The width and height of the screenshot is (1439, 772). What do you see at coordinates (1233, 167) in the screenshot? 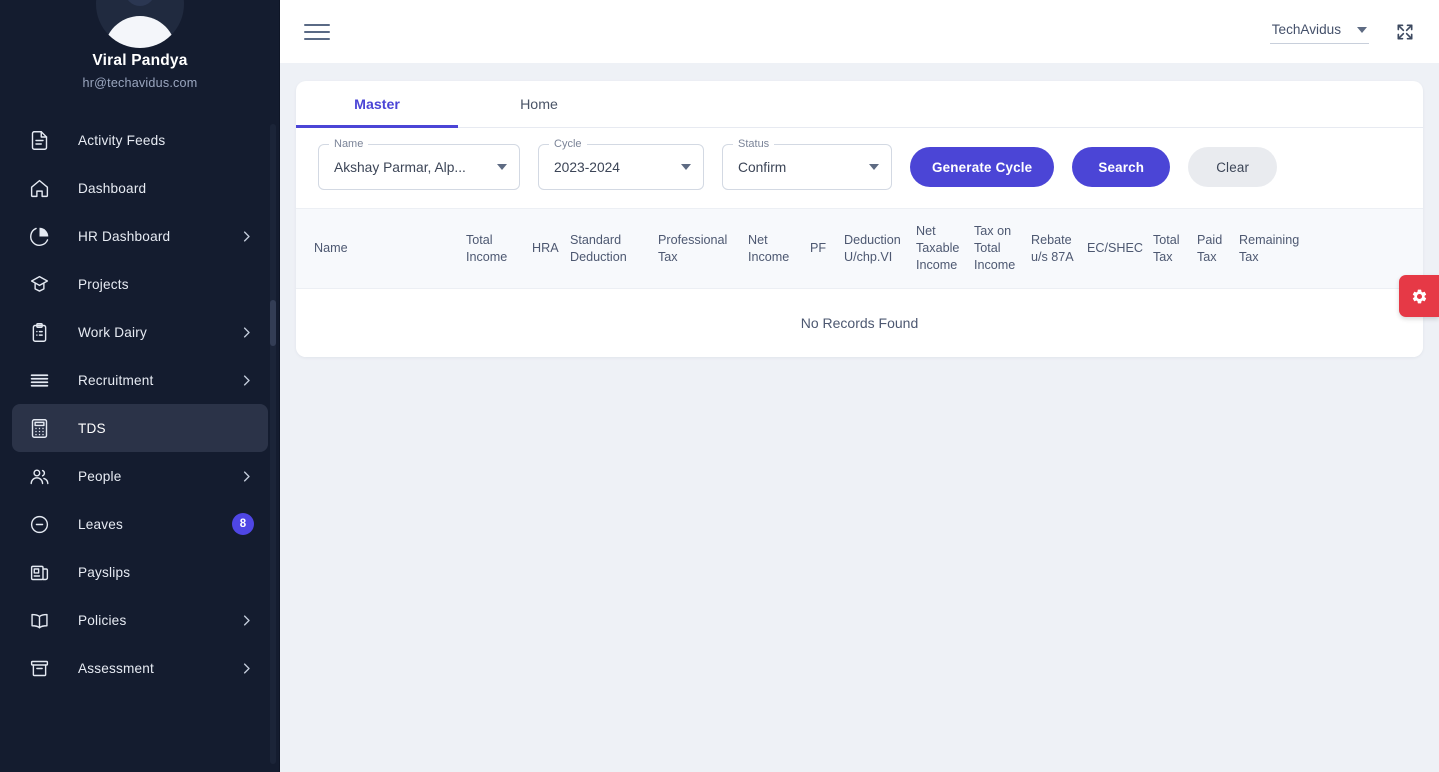
I see `clear-button: Clear` at bounding box center [1233, 167].